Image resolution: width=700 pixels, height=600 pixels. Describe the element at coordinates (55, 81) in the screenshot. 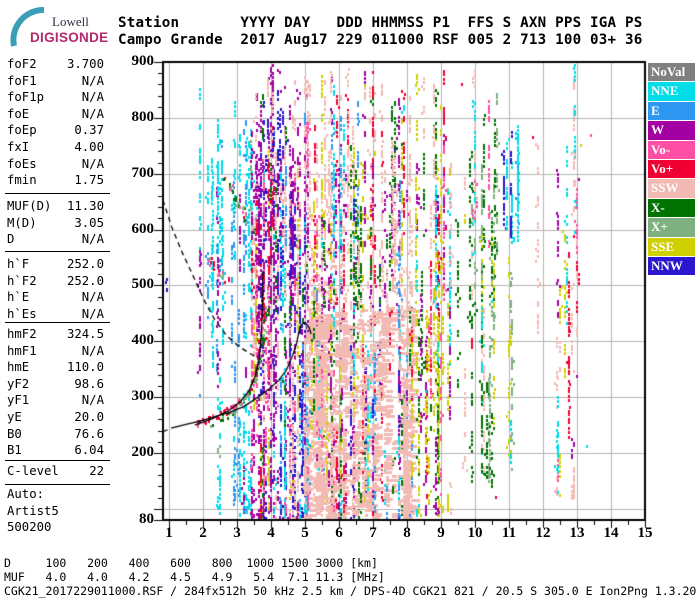

I see `param-row-fof1: foF1 N/A` at that location.